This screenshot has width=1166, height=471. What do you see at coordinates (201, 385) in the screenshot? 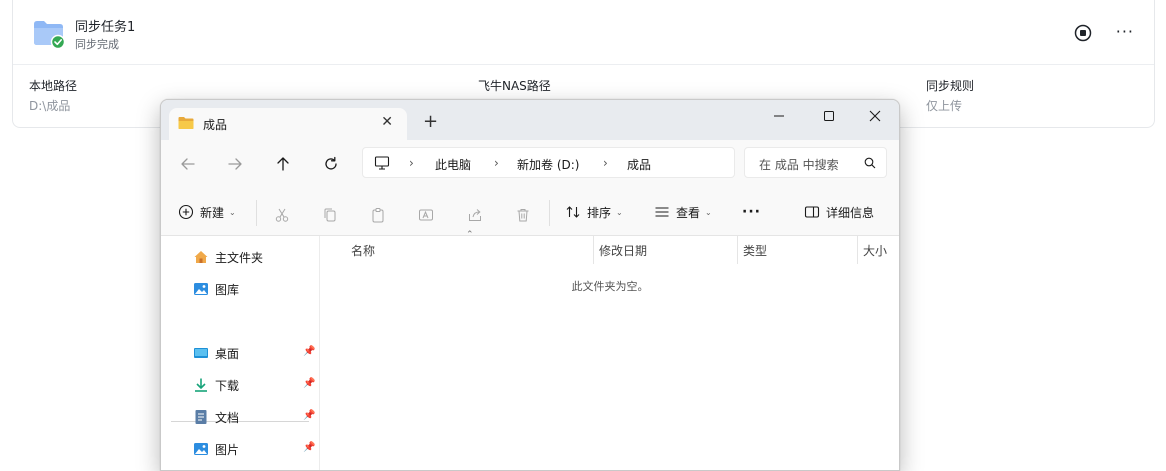
I see `download-icon` at bounding box center [201, 385].